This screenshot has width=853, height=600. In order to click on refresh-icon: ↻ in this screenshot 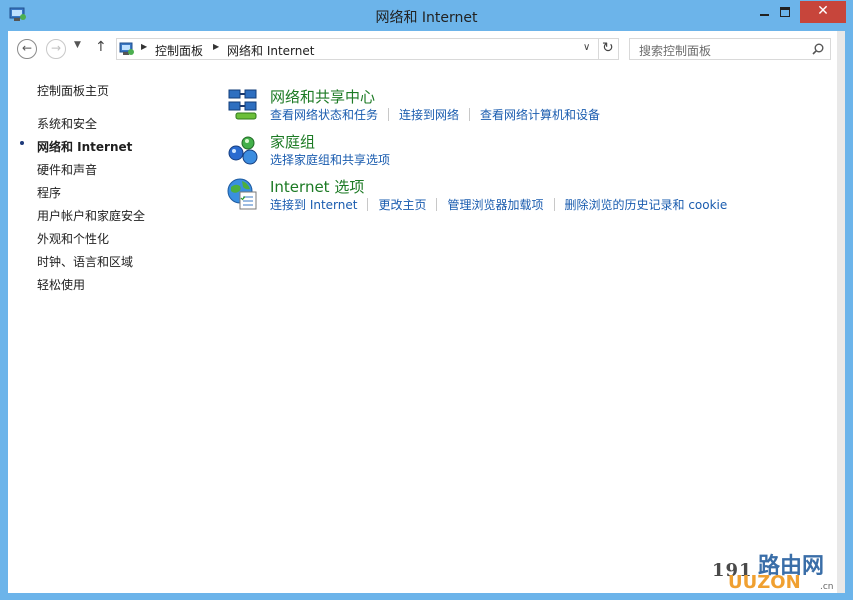, I will do `click(608, 48)`.